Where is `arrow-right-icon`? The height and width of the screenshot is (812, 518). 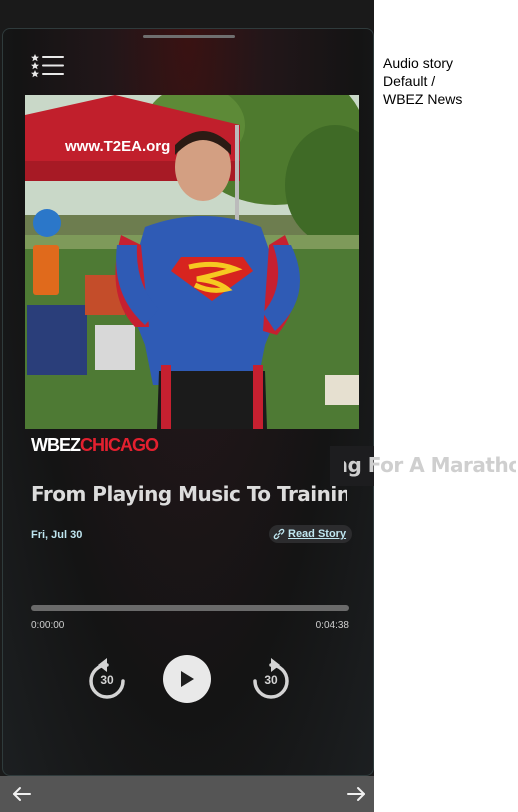
arrow-right-icon is located at coordinates (356, 794).